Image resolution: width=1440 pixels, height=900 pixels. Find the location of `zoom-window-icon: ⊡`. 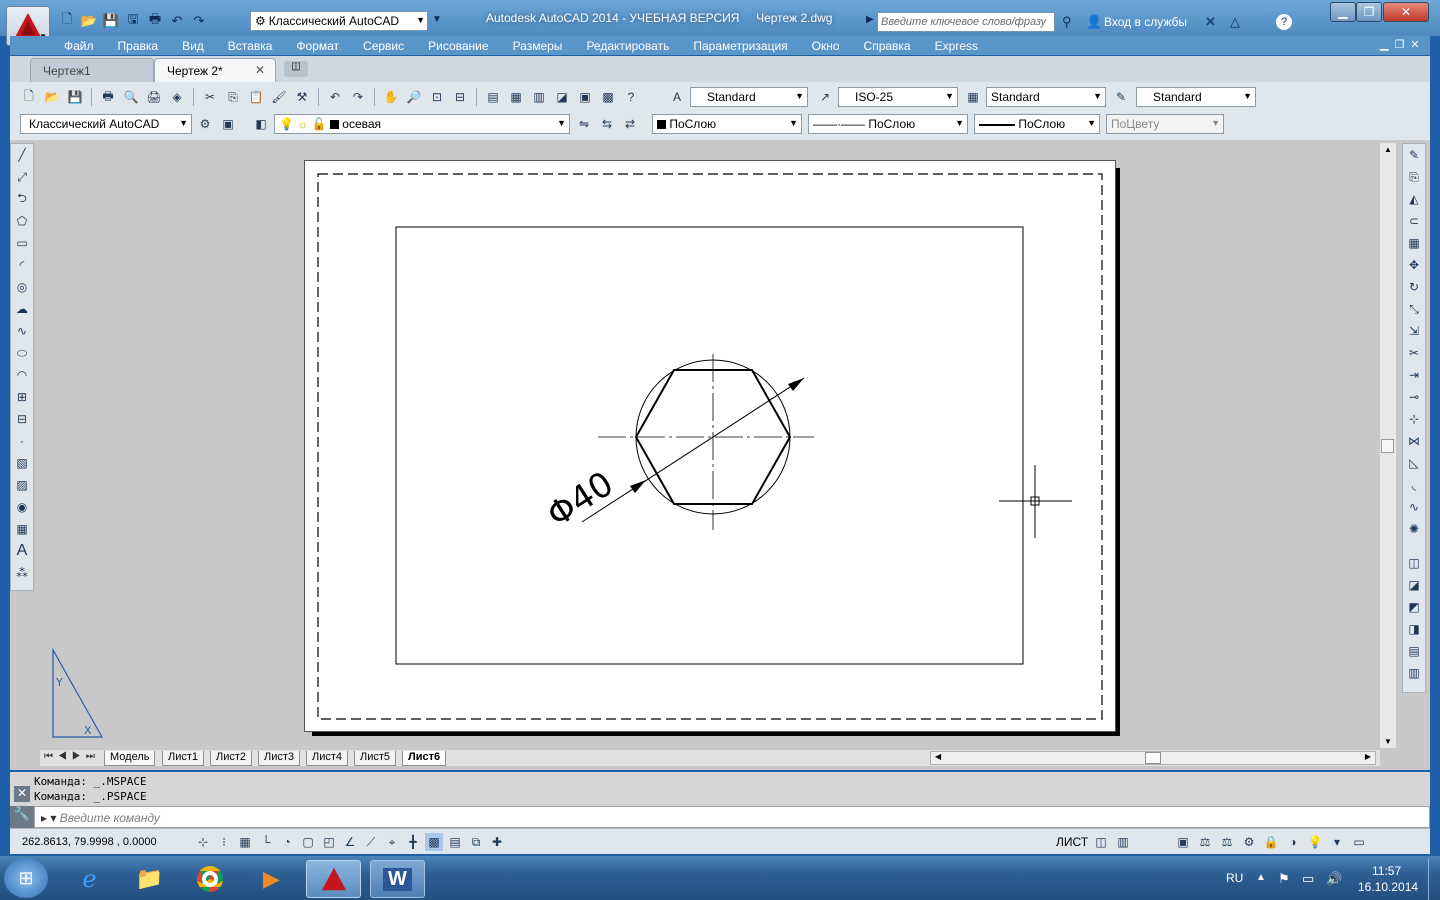

zoom-window-icon: ⊡ is located at coordinates (437, 97).